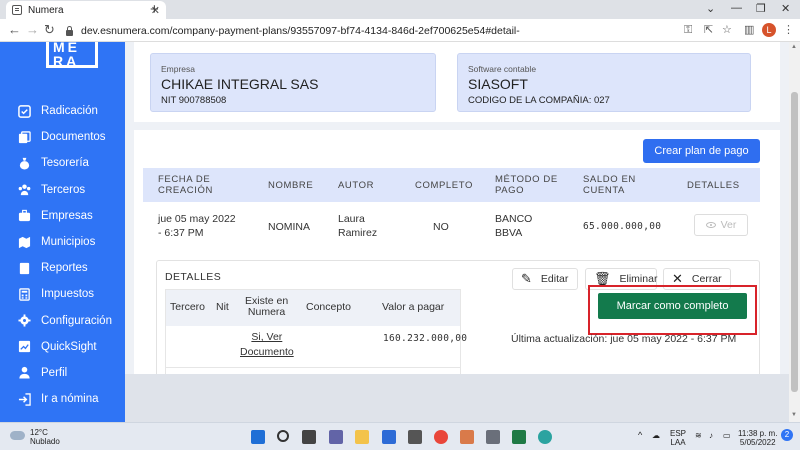 The image size is (800, 450). What do you see at coordinates (328, 307) in the screenshot?
I see `col-concepto: Concepto` at bounding box center [328, 307].